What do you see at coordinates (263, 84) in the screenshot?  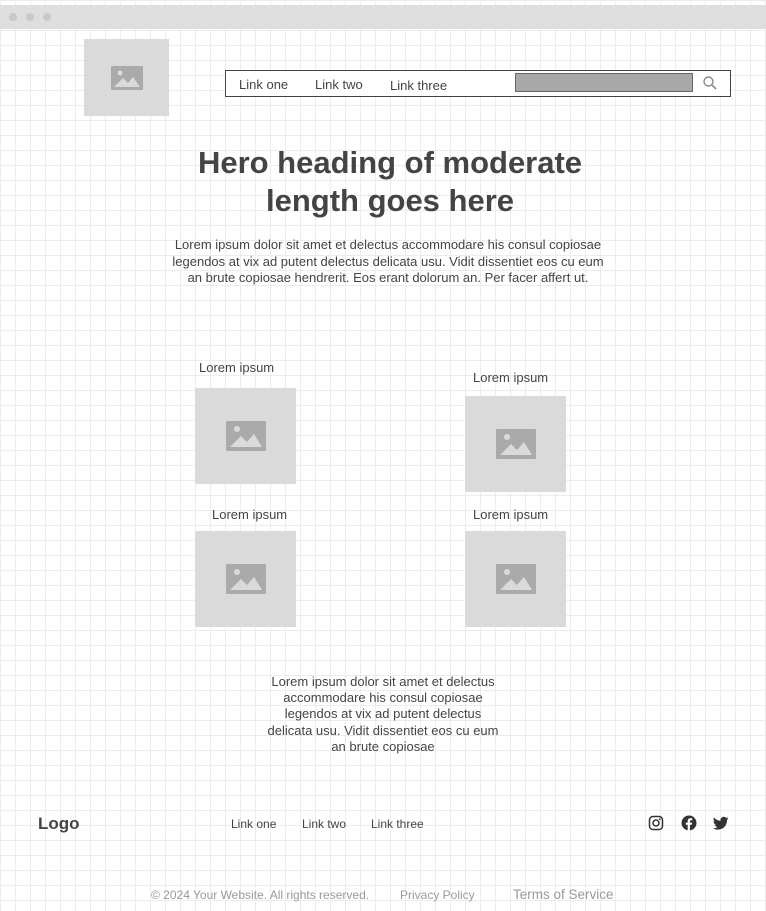 I see `nav-link-one: Link one` at bounding box center [263, 84].